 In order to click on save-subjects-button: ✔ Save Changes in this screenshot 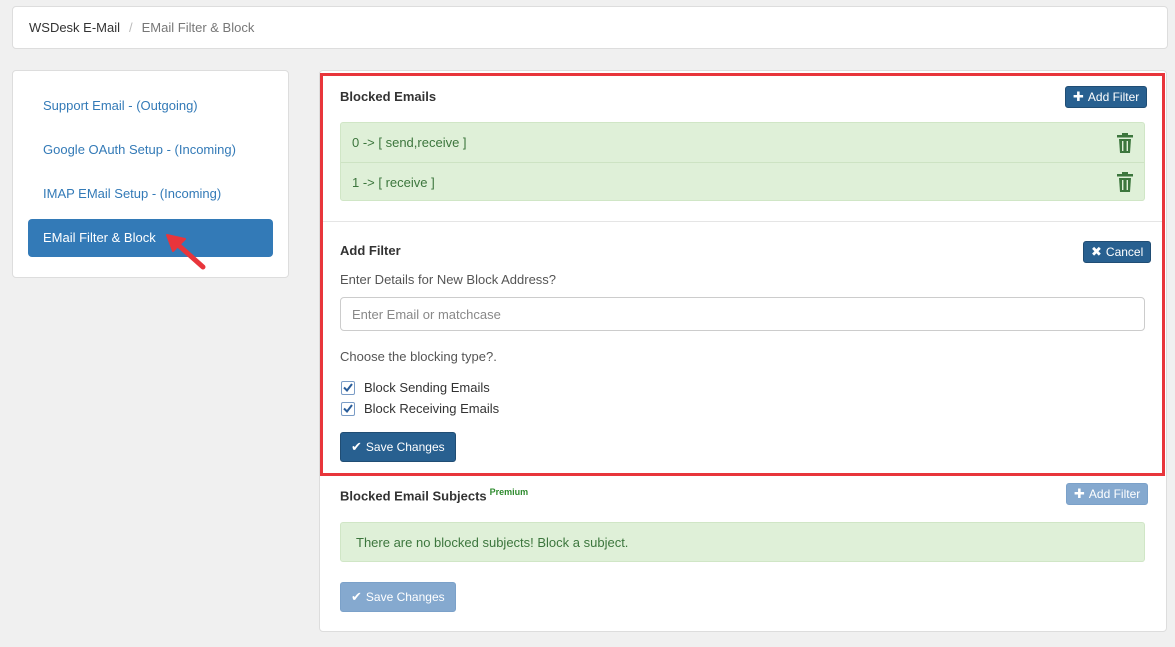, I will do `click(398, 597)`.